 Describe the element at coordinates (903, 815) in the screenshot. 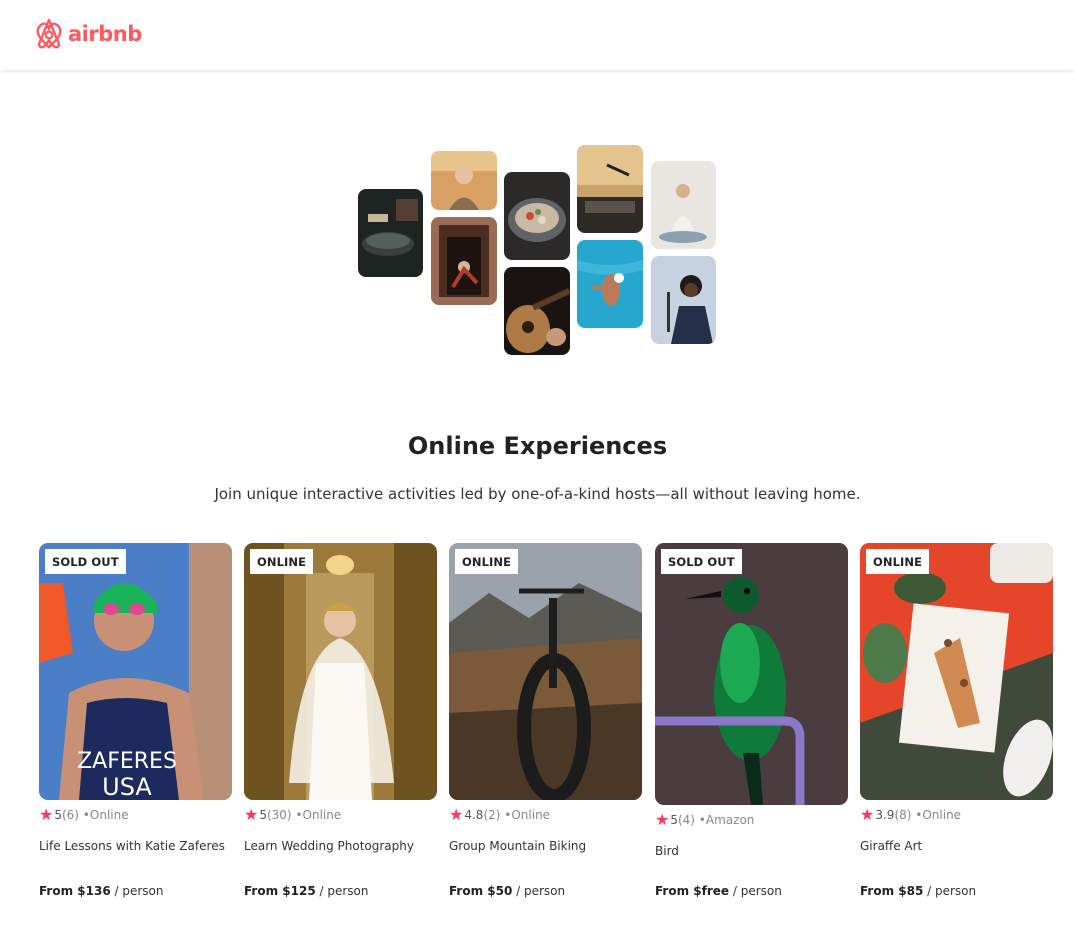

I see `review-count: (8)` at that location.